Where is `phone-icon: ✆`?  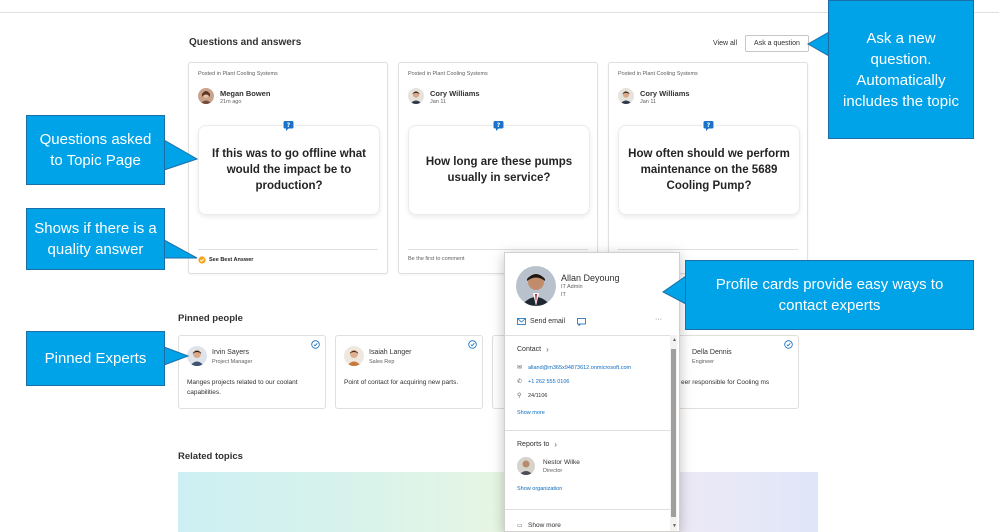 phone-icon: ✆ is located at coordinates (520, 382).